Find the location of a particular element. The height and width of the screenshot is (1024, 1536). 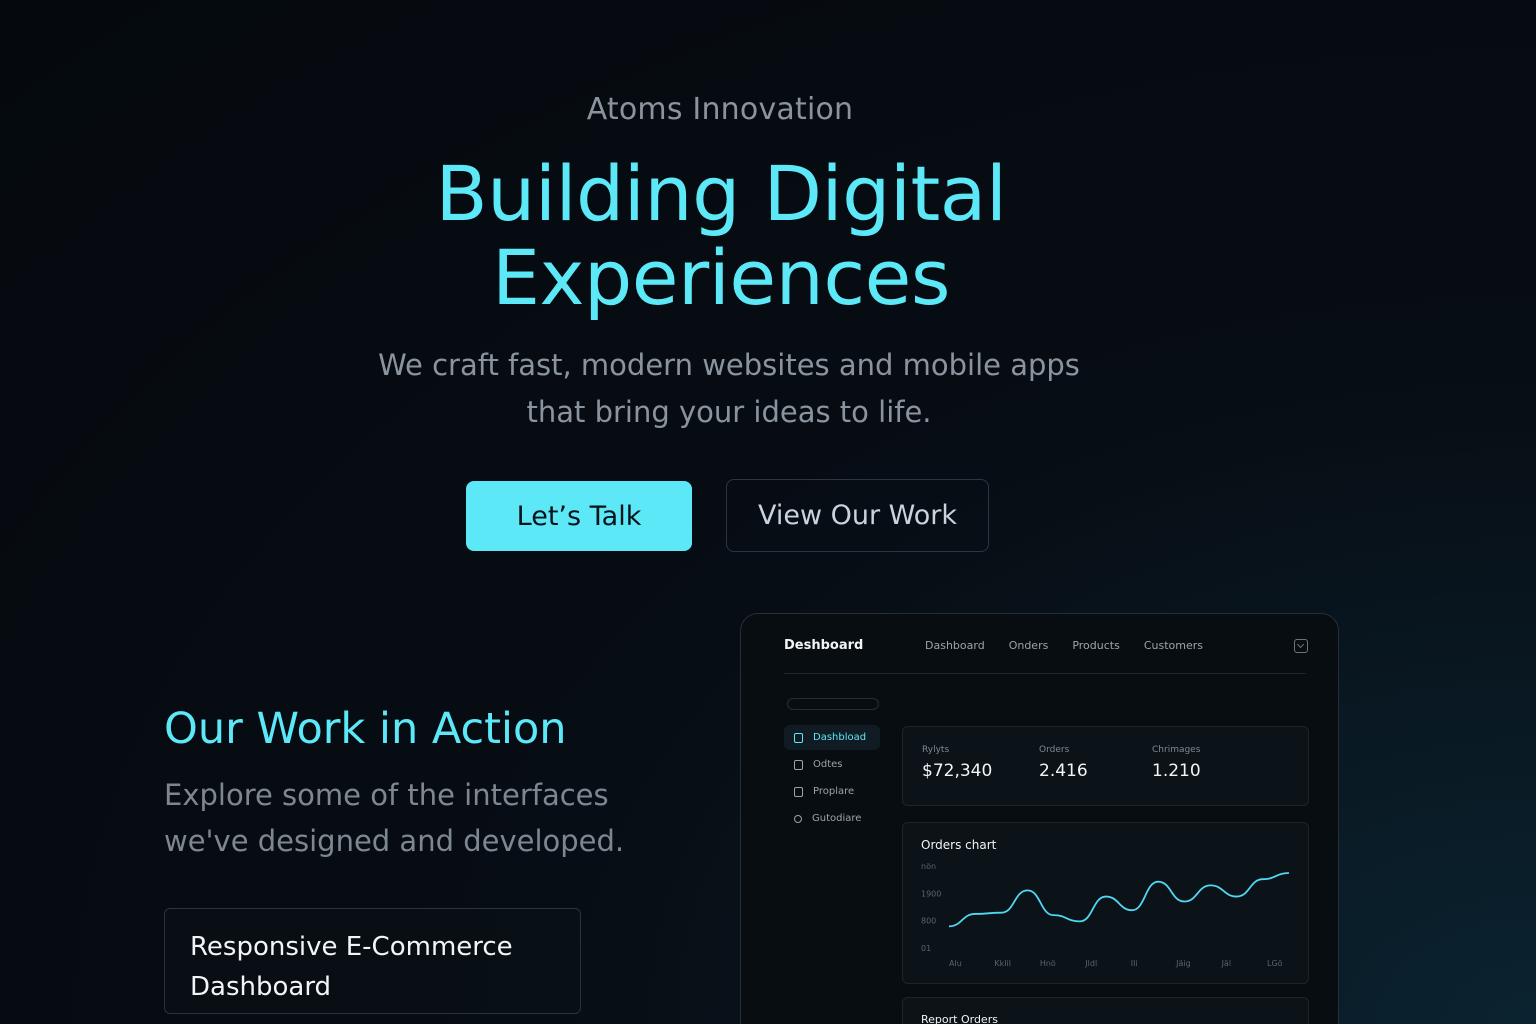

y-tick-label: nön is located at coordinates (928, 866).